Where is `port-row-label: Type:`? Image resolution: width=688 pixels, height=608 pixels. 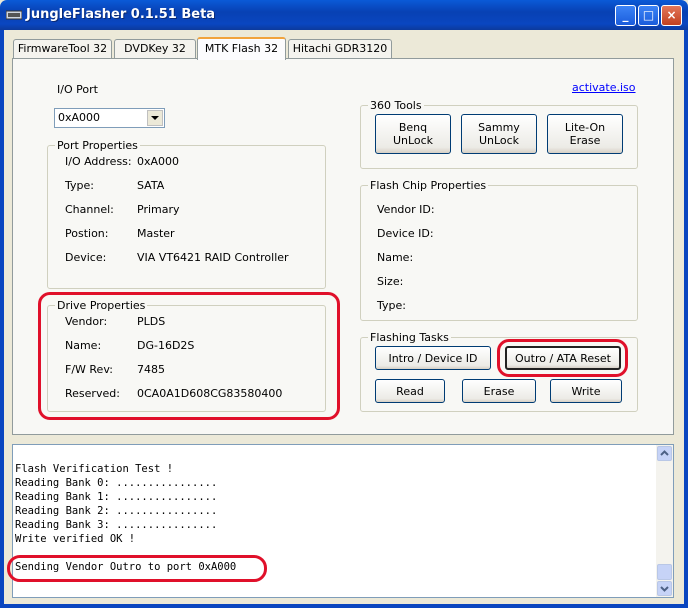 port-row-label: Type: is located at coordinates (79, 185).